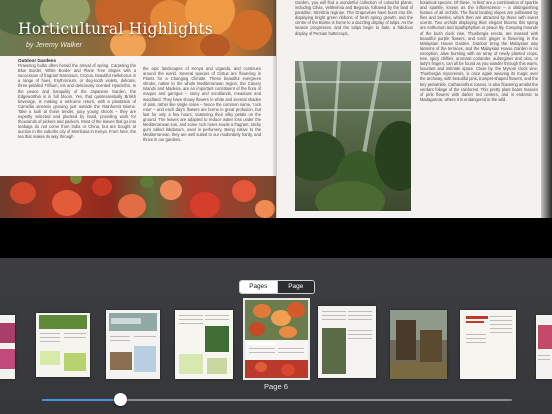  Describe the element at coordinates (81, 400) in the screenshot. I see `page-slider-fill` at that location.